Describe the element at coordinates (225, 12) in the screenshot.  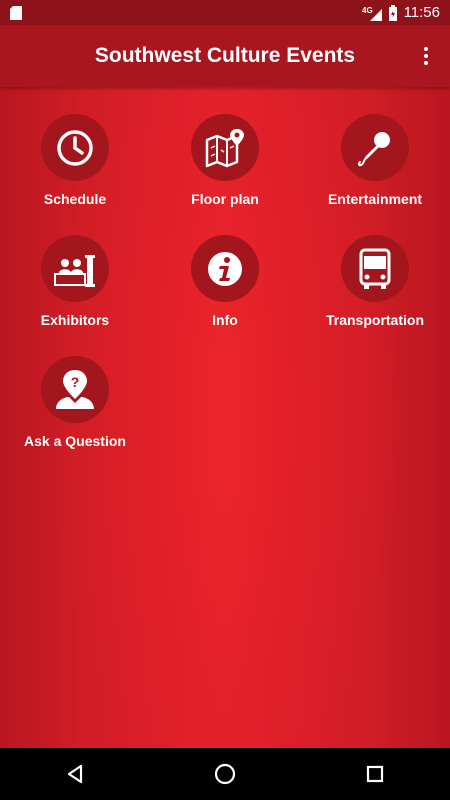
I see `status-bar: 4G 11:56` at that location.